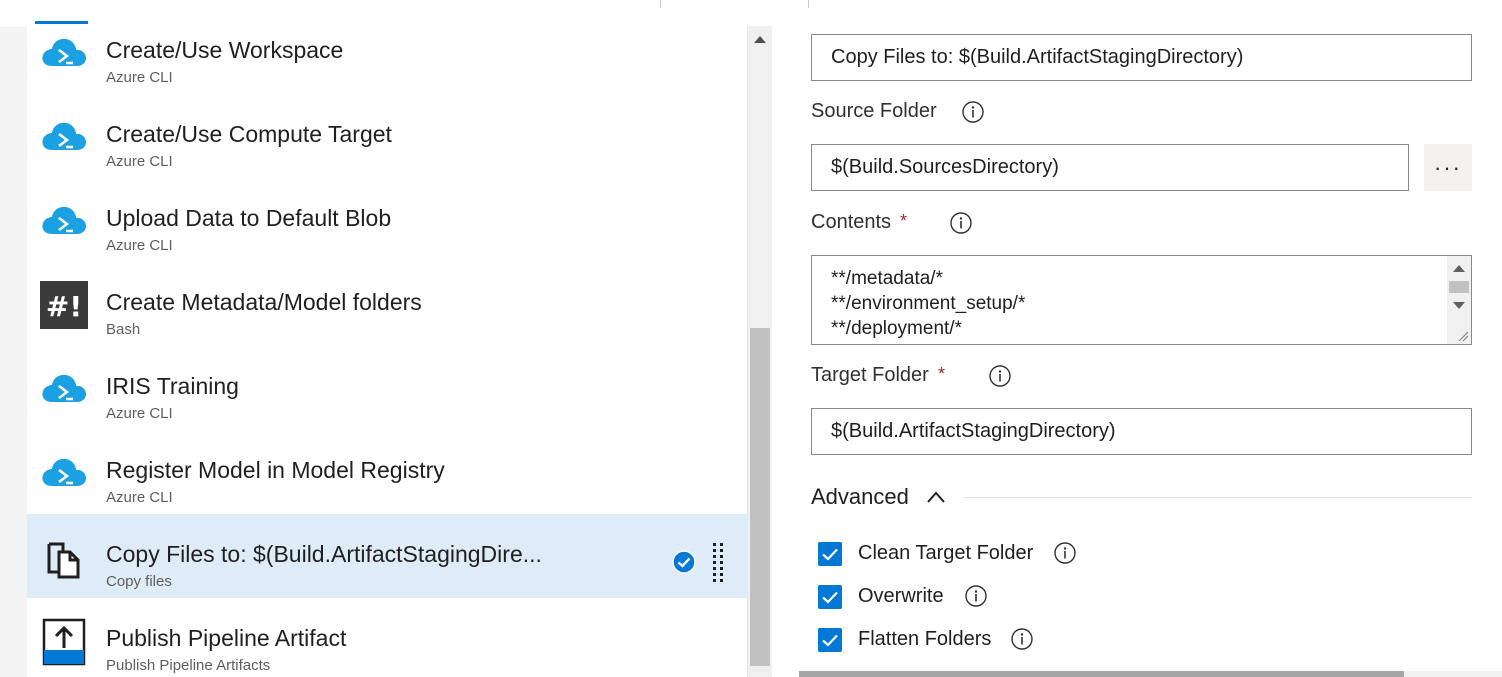 The image size is (1502, 677). I want to click on advanced-section-toggle: Advanced, so click(860, 497).